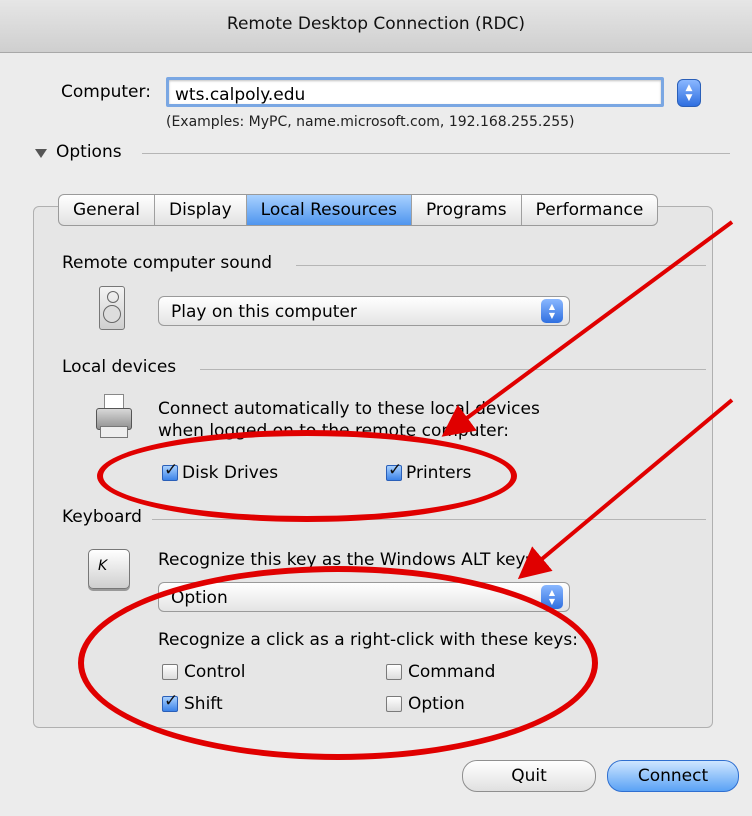 The image size is (752, 816). Describe the element at coordinates (107, 210) in the screenshot. I see `tab-general: General` at that location.